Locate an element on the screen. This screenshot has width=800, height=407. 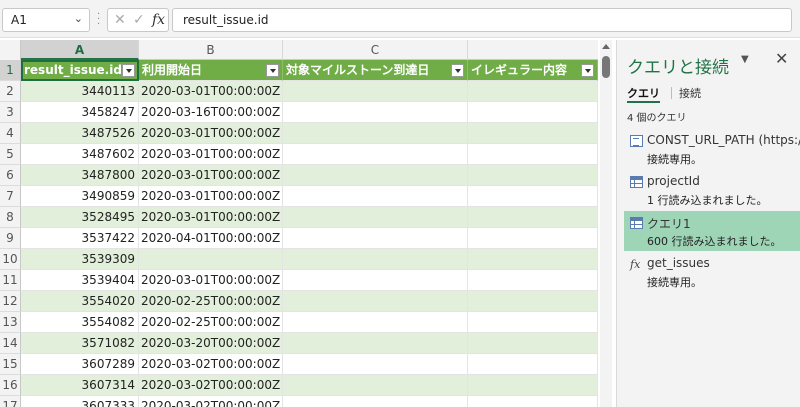
query-item: projectId 1 行読み込まれました。 is located at coordinates (712, 190).